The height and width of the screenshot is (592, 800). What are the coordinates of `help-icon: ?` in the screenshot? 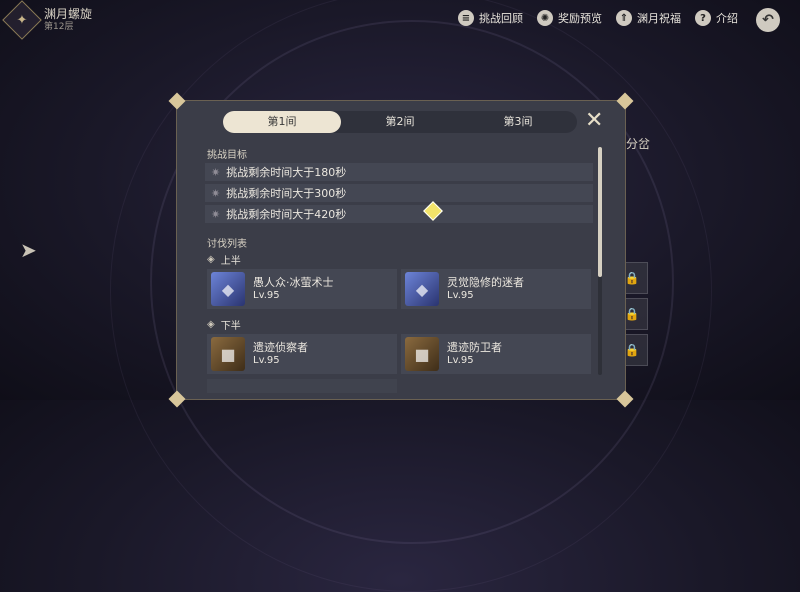 It's located at (703, 18).